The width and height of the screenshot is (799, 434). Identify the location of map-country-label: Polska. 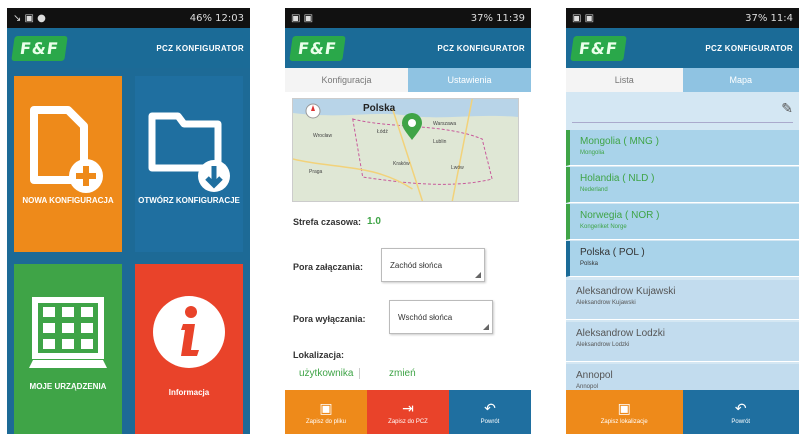
(379, 108).